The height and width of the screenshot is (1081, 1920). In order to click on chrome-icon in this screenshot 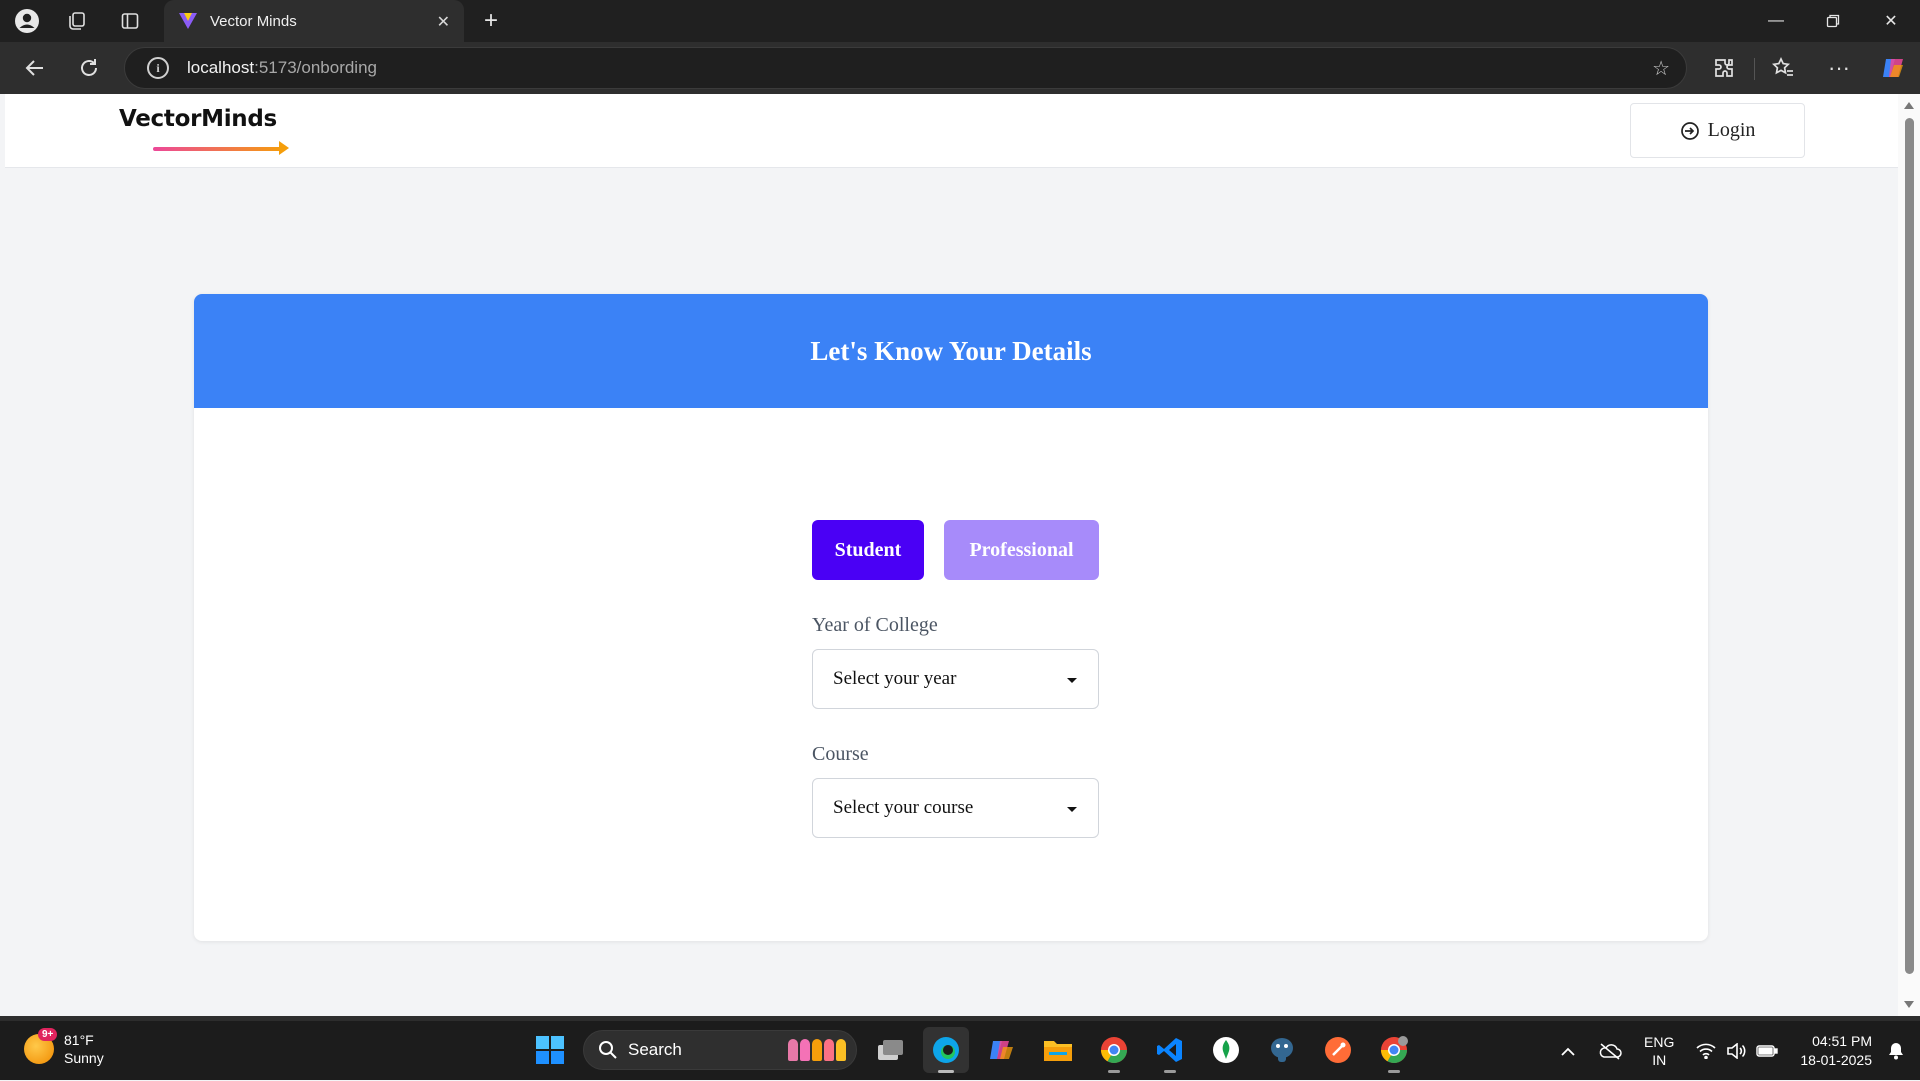, I will do `click(1114, 1050)`.